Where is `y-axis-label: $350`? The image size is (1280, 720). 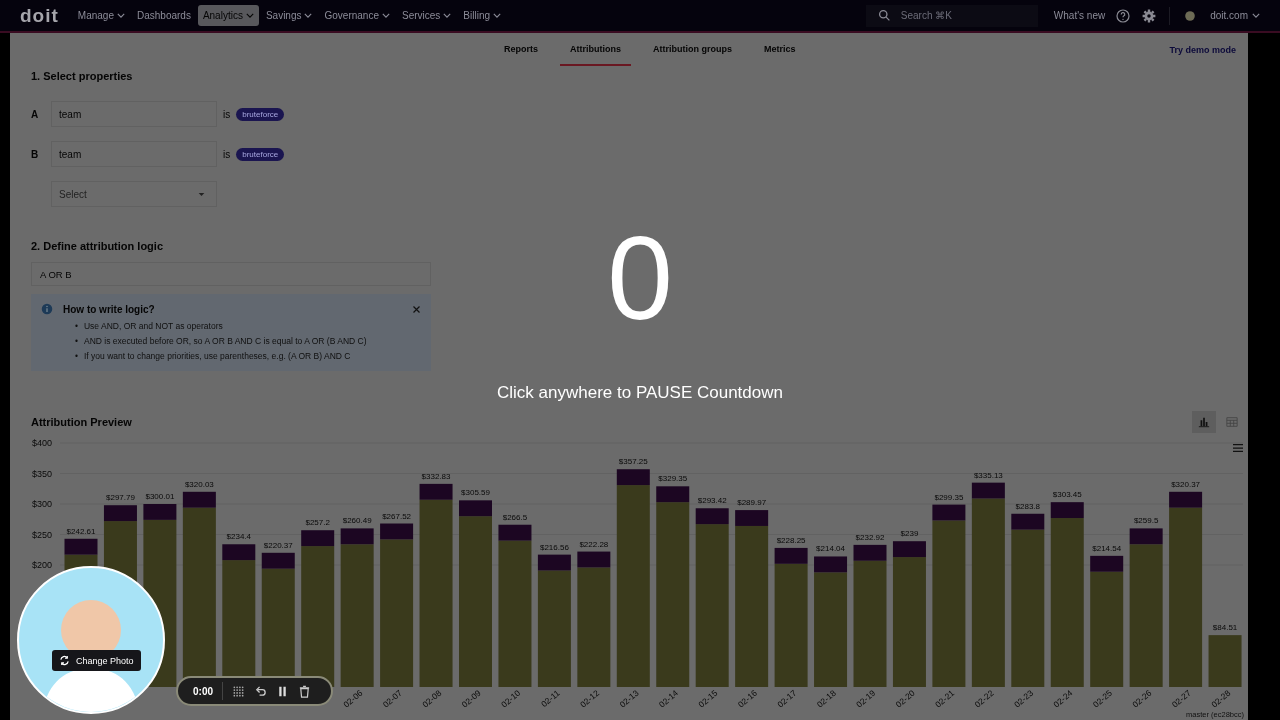 y-axis-label: $350 is located at coordinates (41, 473).